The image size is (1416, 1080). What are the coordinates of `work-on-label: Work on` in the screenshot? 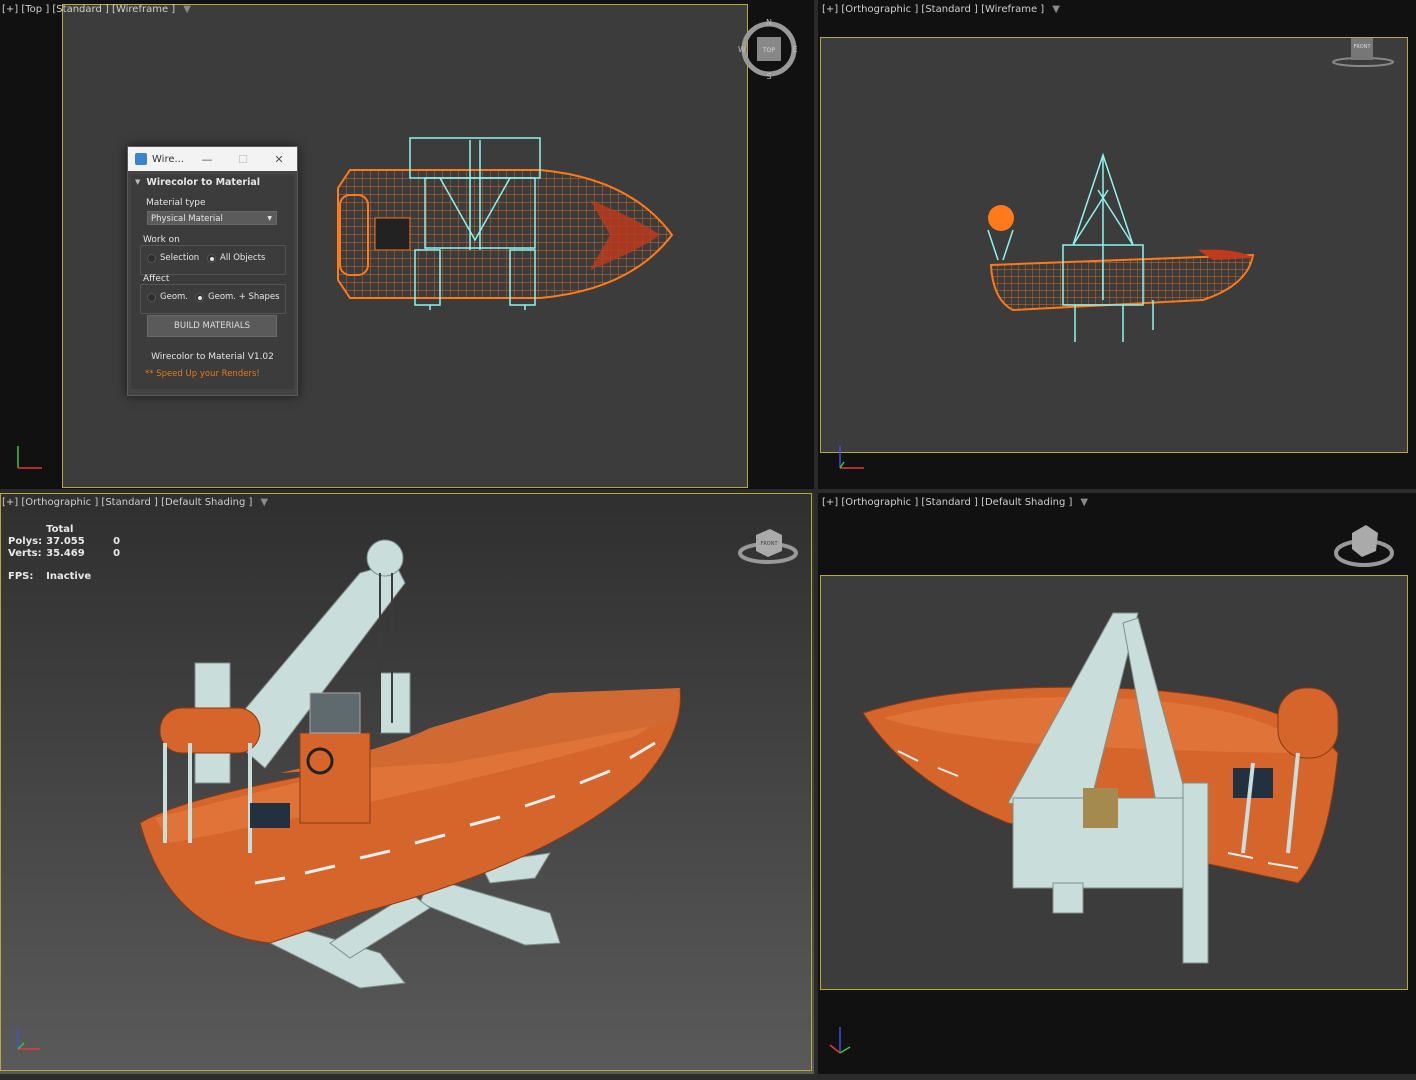 It's located at (161, 240).